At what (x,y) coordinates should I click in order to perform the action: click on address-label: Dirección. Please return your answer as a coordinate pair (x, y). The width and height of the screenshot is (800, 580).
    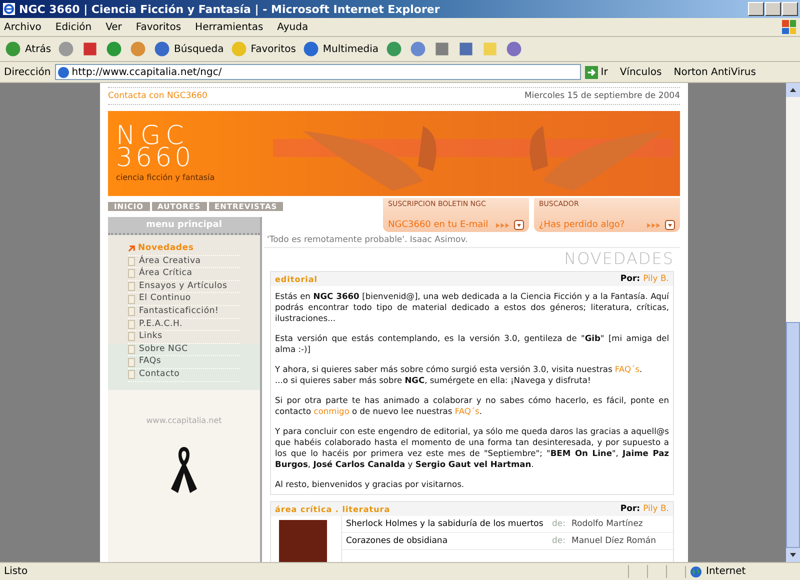
    Looking at the image, I should click on (27, 72).